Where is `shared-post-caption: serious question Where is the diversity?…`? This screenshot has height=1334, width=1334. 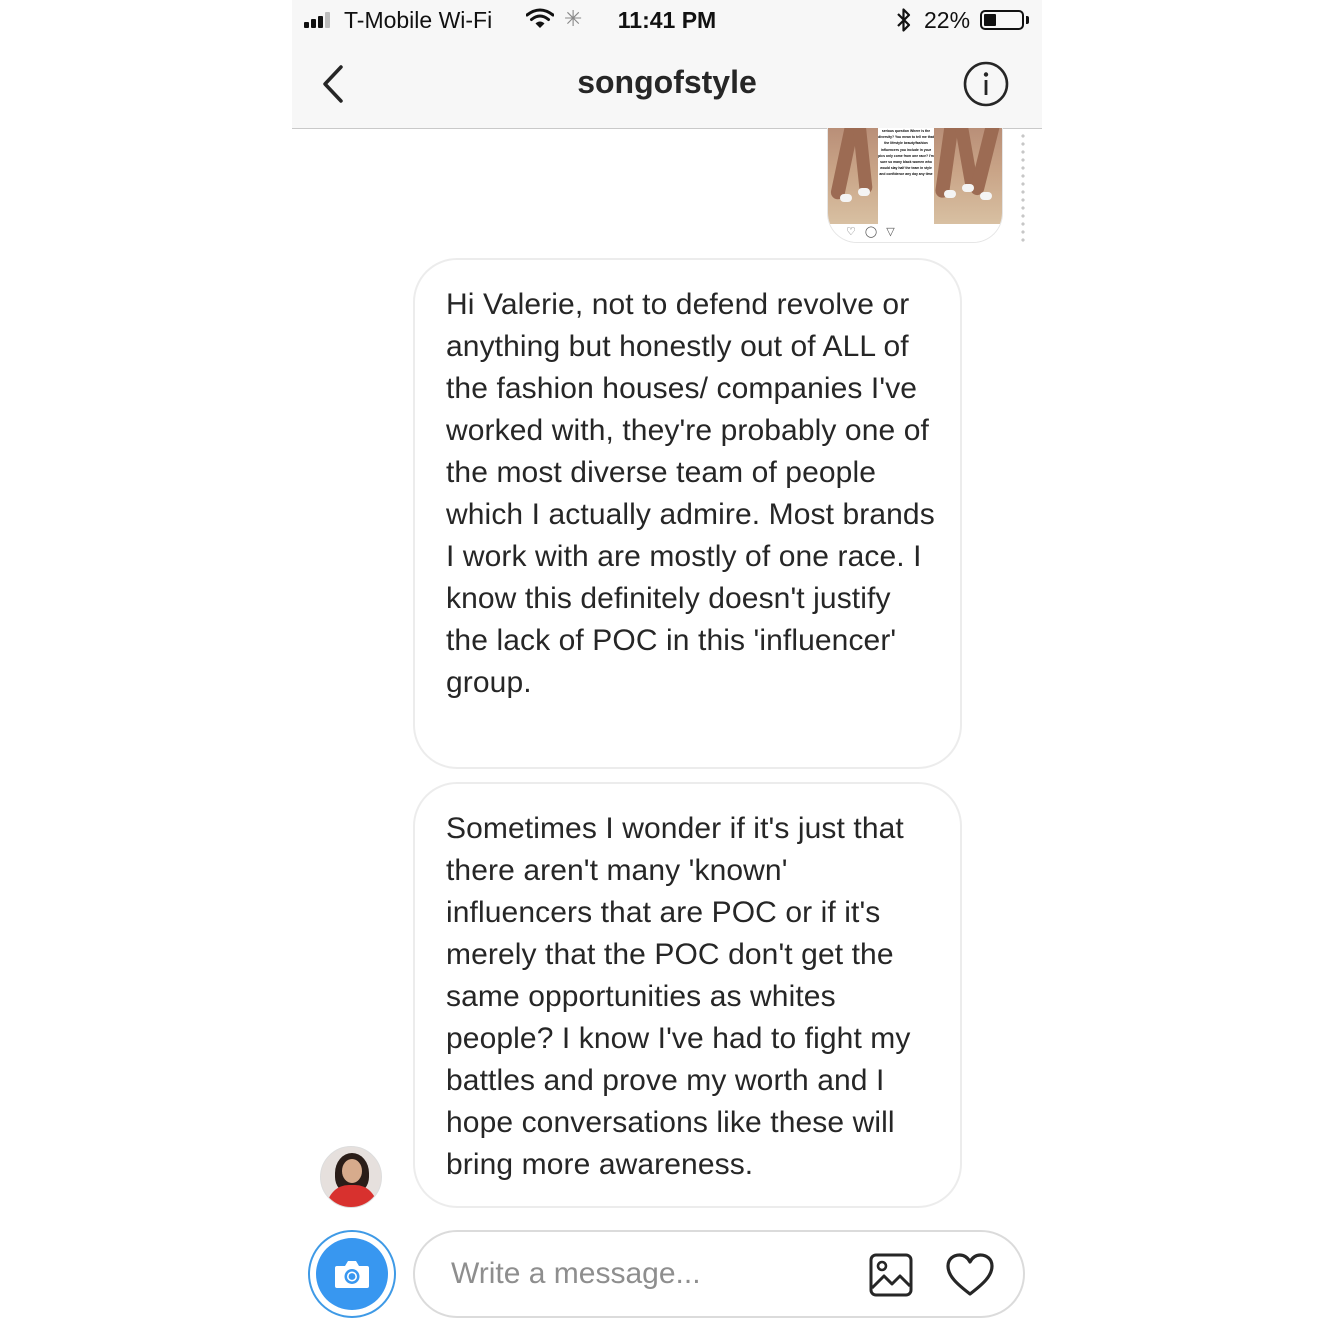 shared-post-caption: serious question Where is the diversity?… is located at coordinates (906, 176).